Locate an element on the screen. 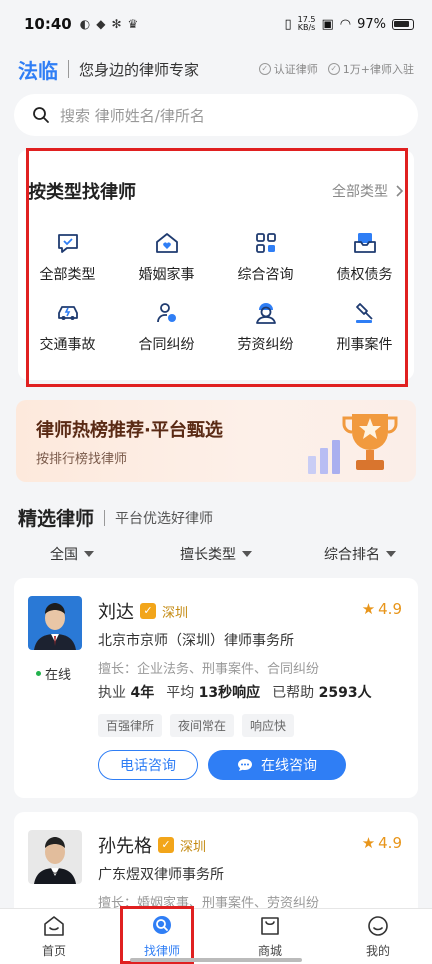 This screenshot has width=432, height=964. home-icon is located at coordinates (54, 926).